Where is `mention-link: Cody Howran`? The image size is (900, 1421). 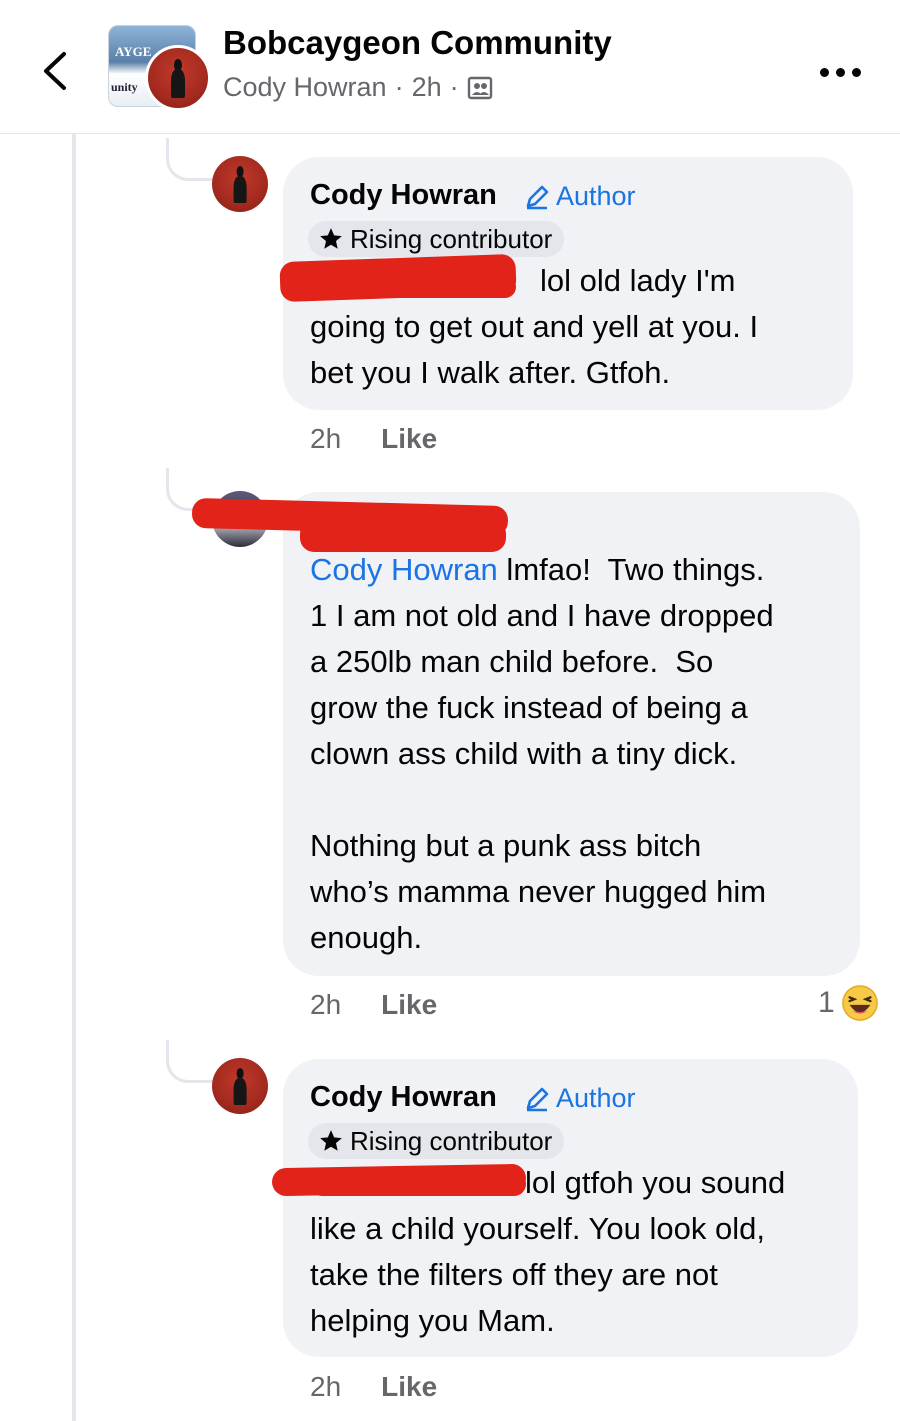
mention-link: Cody Howran is located at coordinates (404, 569).